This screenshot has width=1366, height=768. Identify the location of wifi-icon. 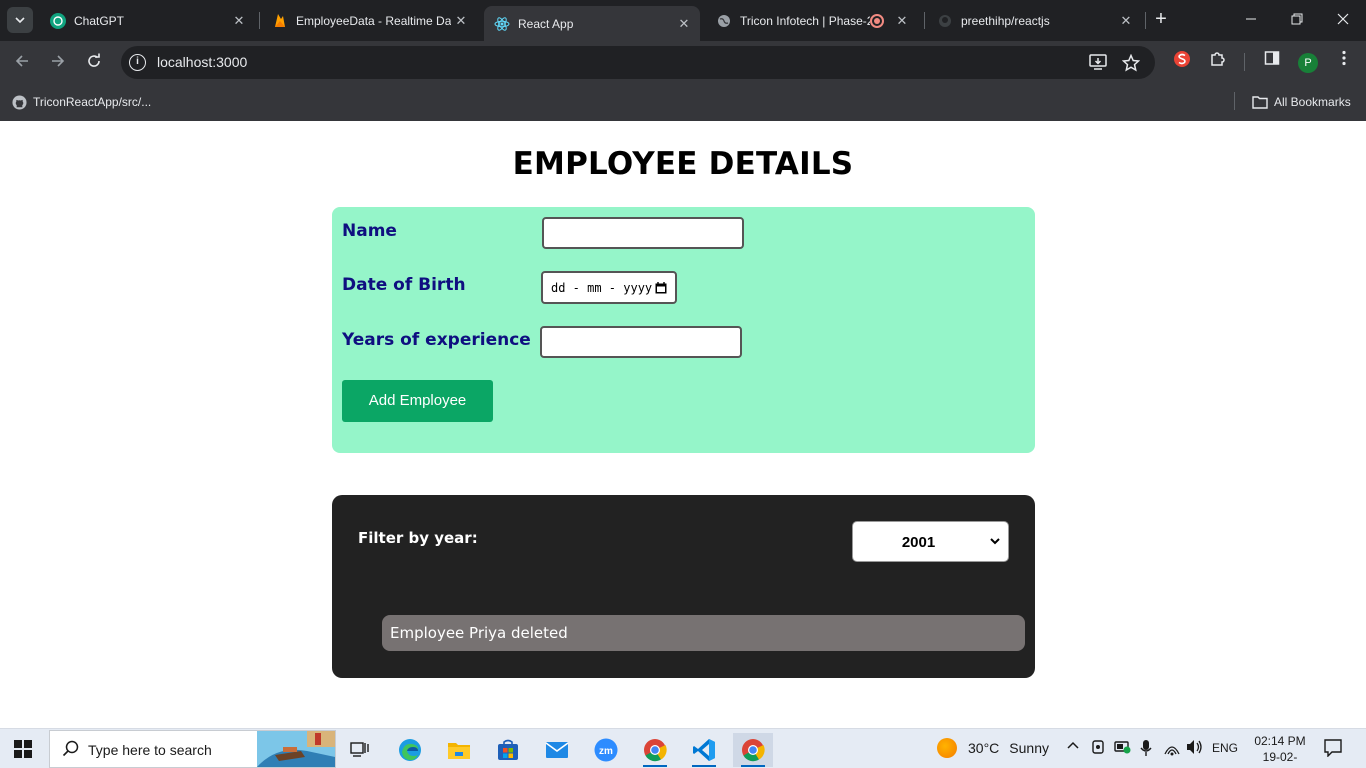
(1172, 749).